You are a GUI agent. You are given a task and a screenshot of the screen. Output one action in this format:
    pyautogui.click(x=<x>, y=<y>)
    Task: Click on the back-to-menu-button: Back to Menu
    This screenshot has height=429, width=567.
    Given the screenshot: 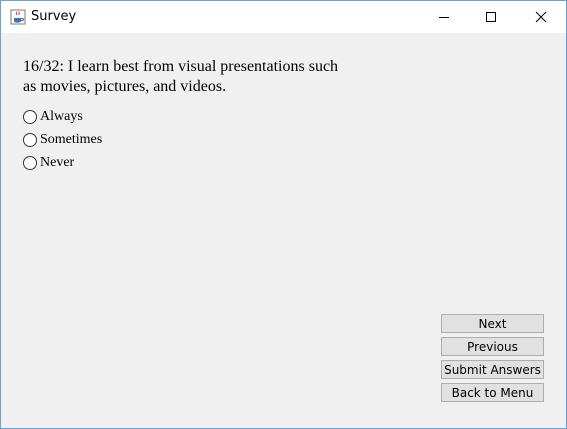 What is the action you would take?
    pyautogui.click(x=492, y=392)
    